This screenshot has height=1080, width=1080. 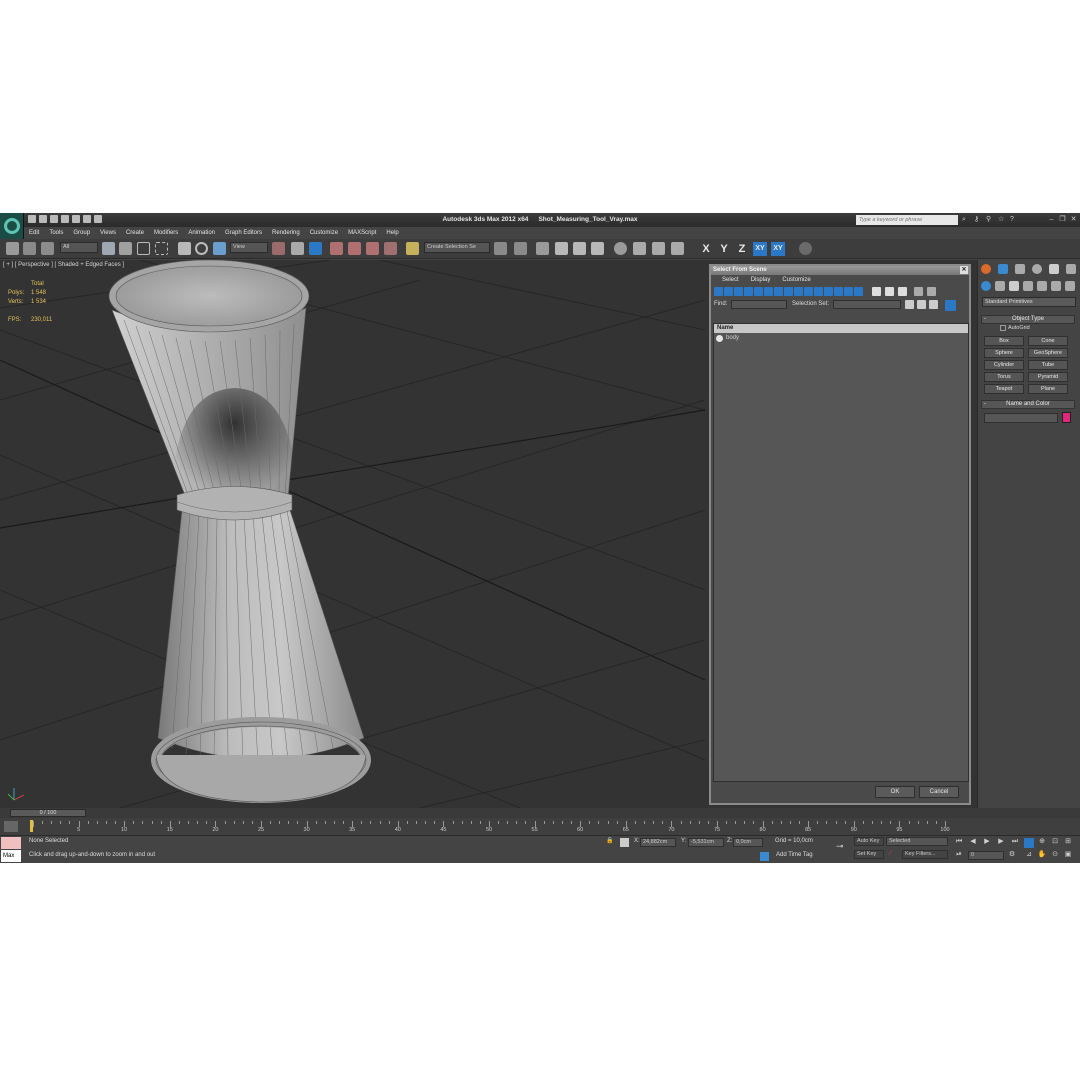 I want to click on remove-selection-set-icon, so click(x=933, y=304).